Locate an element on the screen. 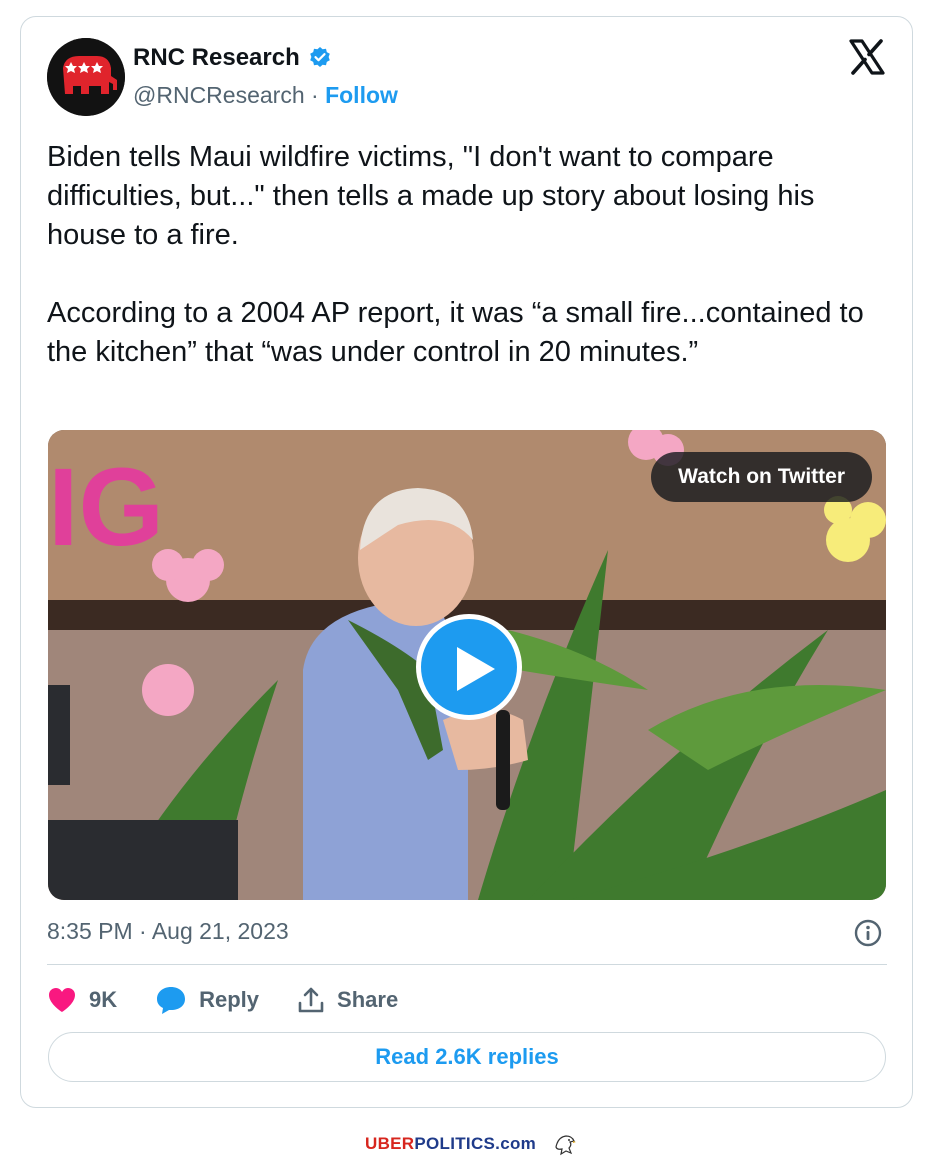 The height and width of the screenshot is (1157, 940). tweet-timestamp: 8:35 PM · Aug 21, 2023 is located at coordinates (168, 931).